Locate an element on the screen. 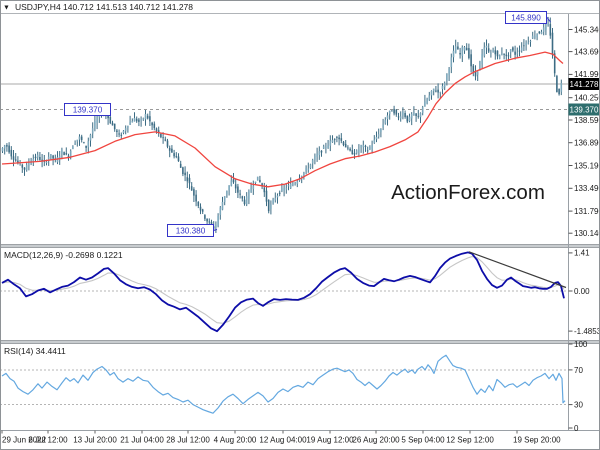  svg-text: 26 Aug 20:00 is located at coordinates (376, 440).